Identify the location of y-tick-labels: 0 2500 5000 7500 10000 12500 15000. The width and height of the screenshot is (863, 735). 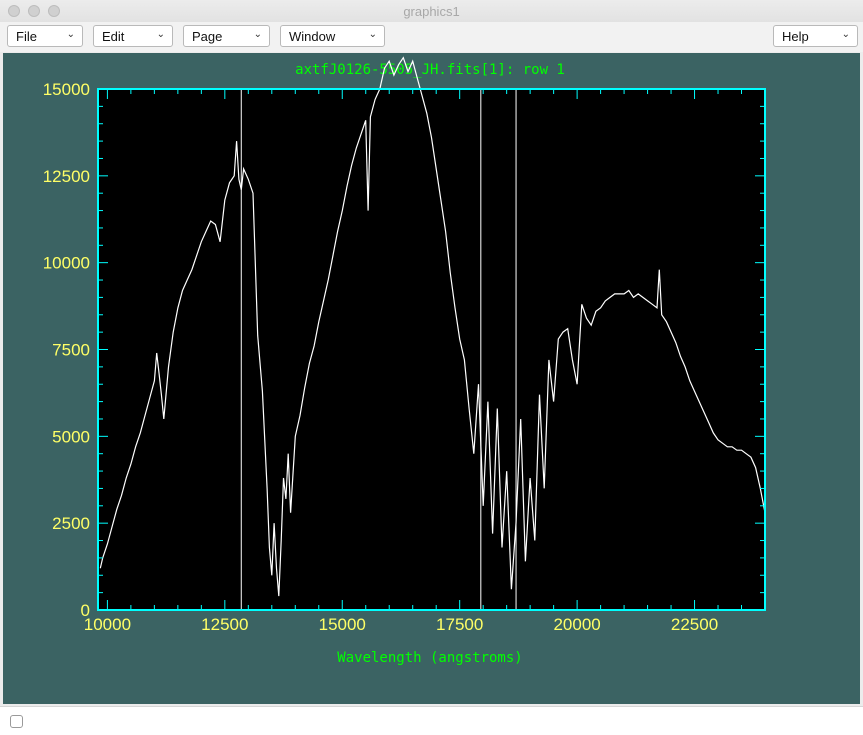
(66, 350).